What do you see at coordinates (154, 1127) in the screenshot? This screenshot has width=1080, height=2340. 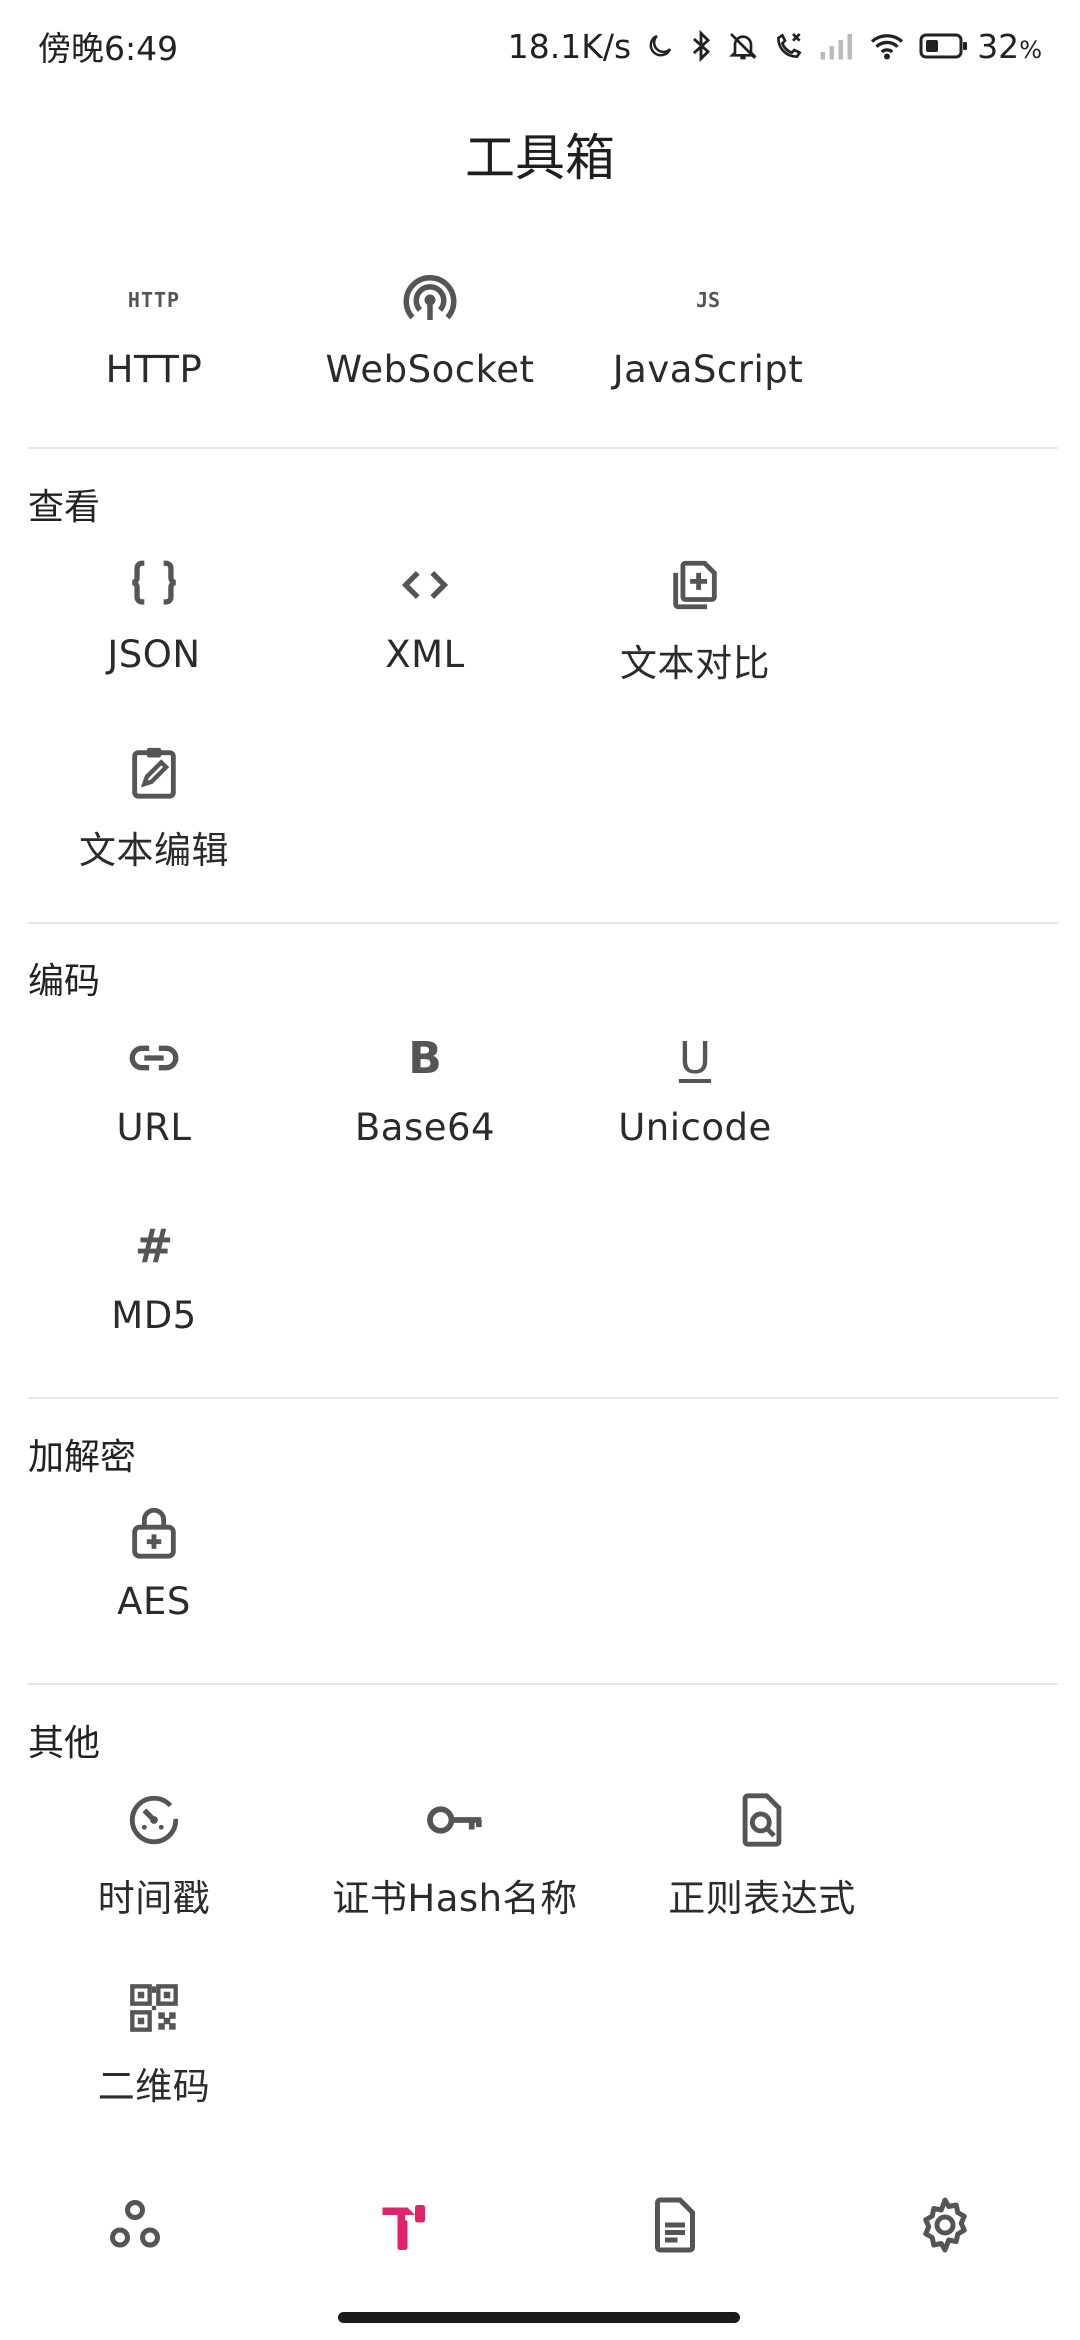 I see `tool-label: URL` at bounding box center [154, 1127].